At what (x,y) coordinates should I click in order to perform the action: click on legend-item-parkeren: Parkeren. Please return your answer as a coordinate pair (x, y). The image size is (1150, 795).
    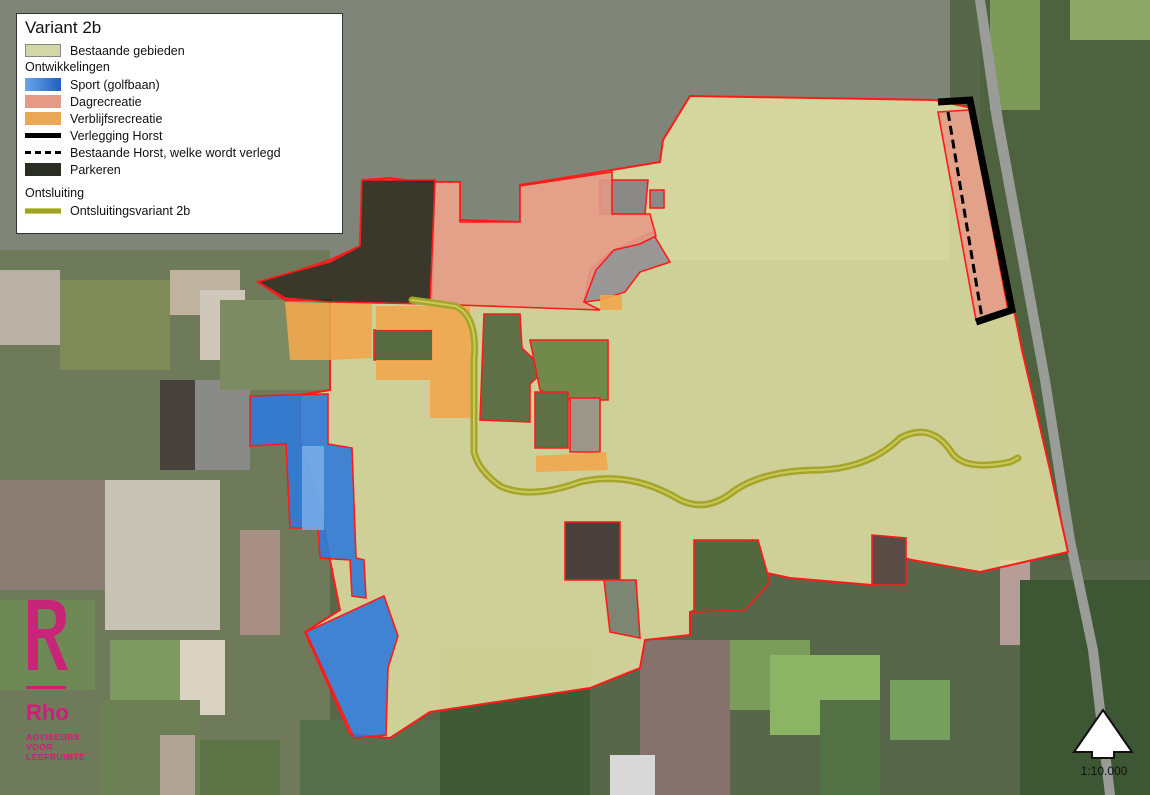
    Looking at the image, I should click on (179, 169).